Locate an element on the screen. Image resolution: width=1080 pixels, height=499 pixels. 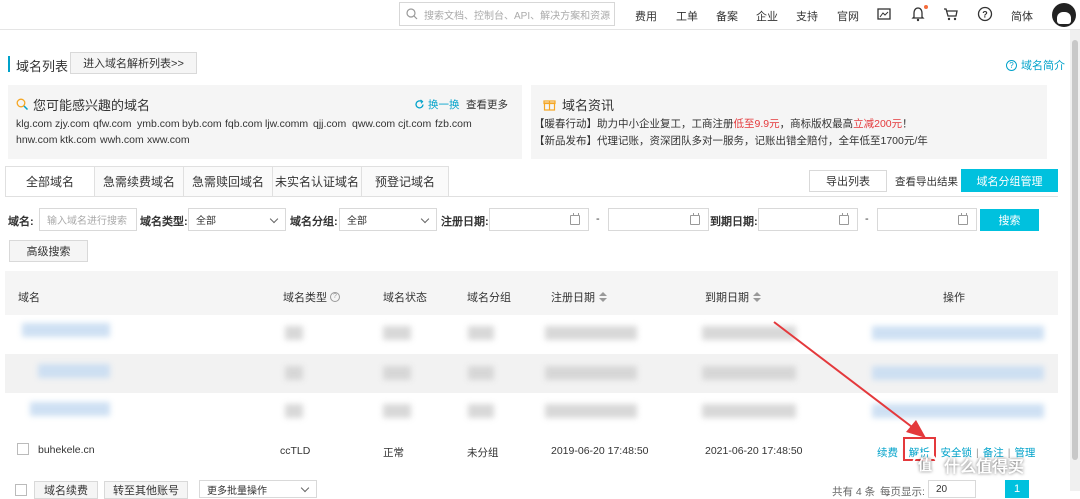
suggested-domain: xww.com is located at coordinates (168, 140).